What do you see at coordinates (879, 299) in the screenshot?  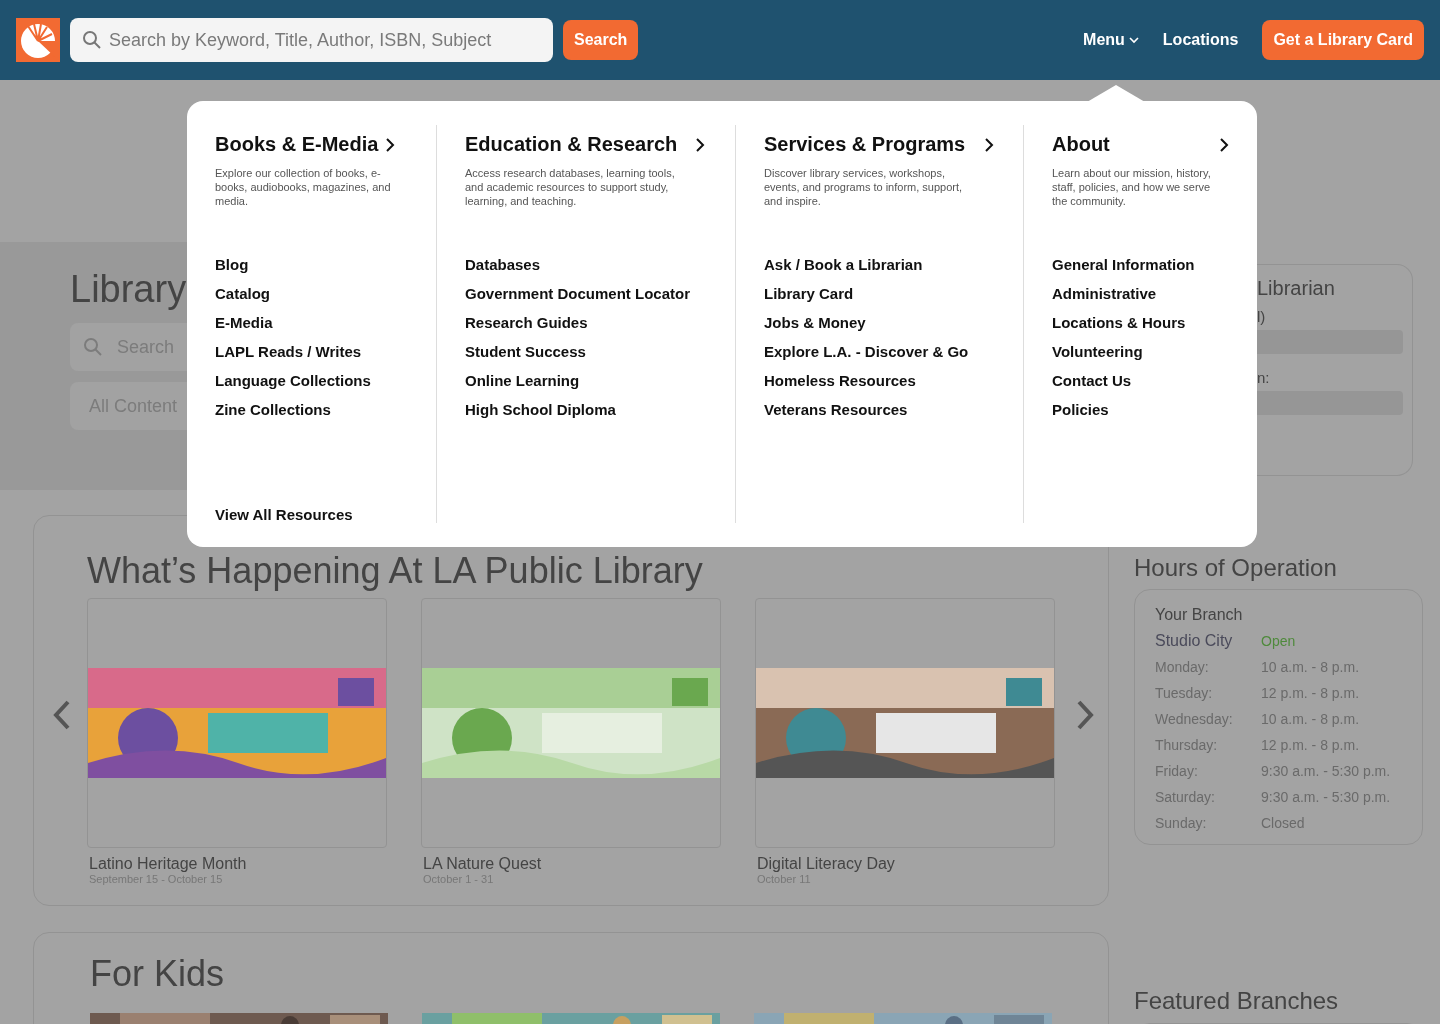 I see `menu-link: Library Card` at bounding box center [879, 299].